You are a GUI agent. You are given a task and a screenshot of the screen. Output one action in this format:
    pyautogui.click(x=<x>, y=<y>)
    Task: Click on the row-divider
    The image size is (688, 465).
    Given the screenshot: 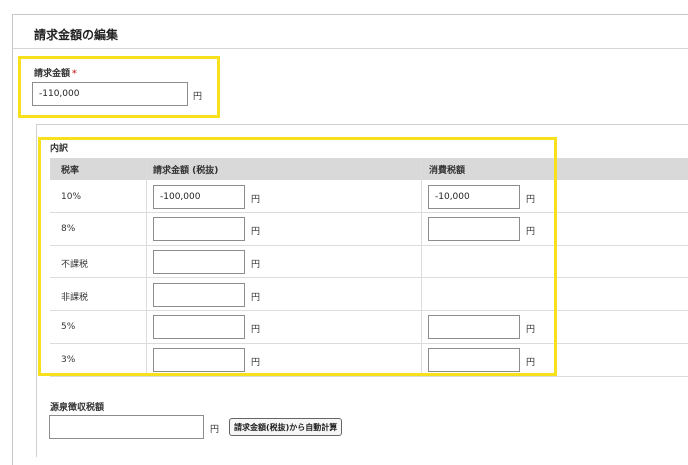 What is the action you would take?
    pyautogui.click(x=369, y=376)
    